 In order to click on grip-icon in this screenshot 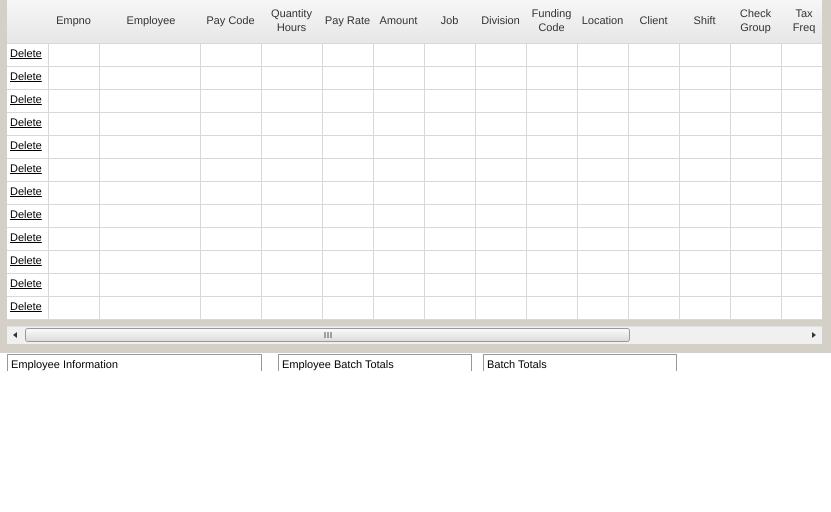, I will do `click(328, 335)`.